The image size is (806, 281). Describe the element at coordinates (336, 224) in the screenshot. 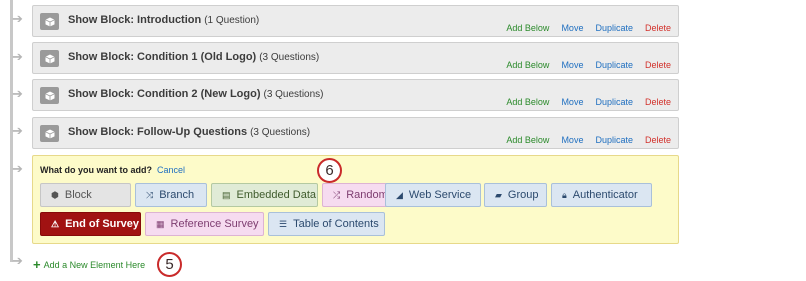

I see `add-table-of-contents-label: Table of Contents` at that location.